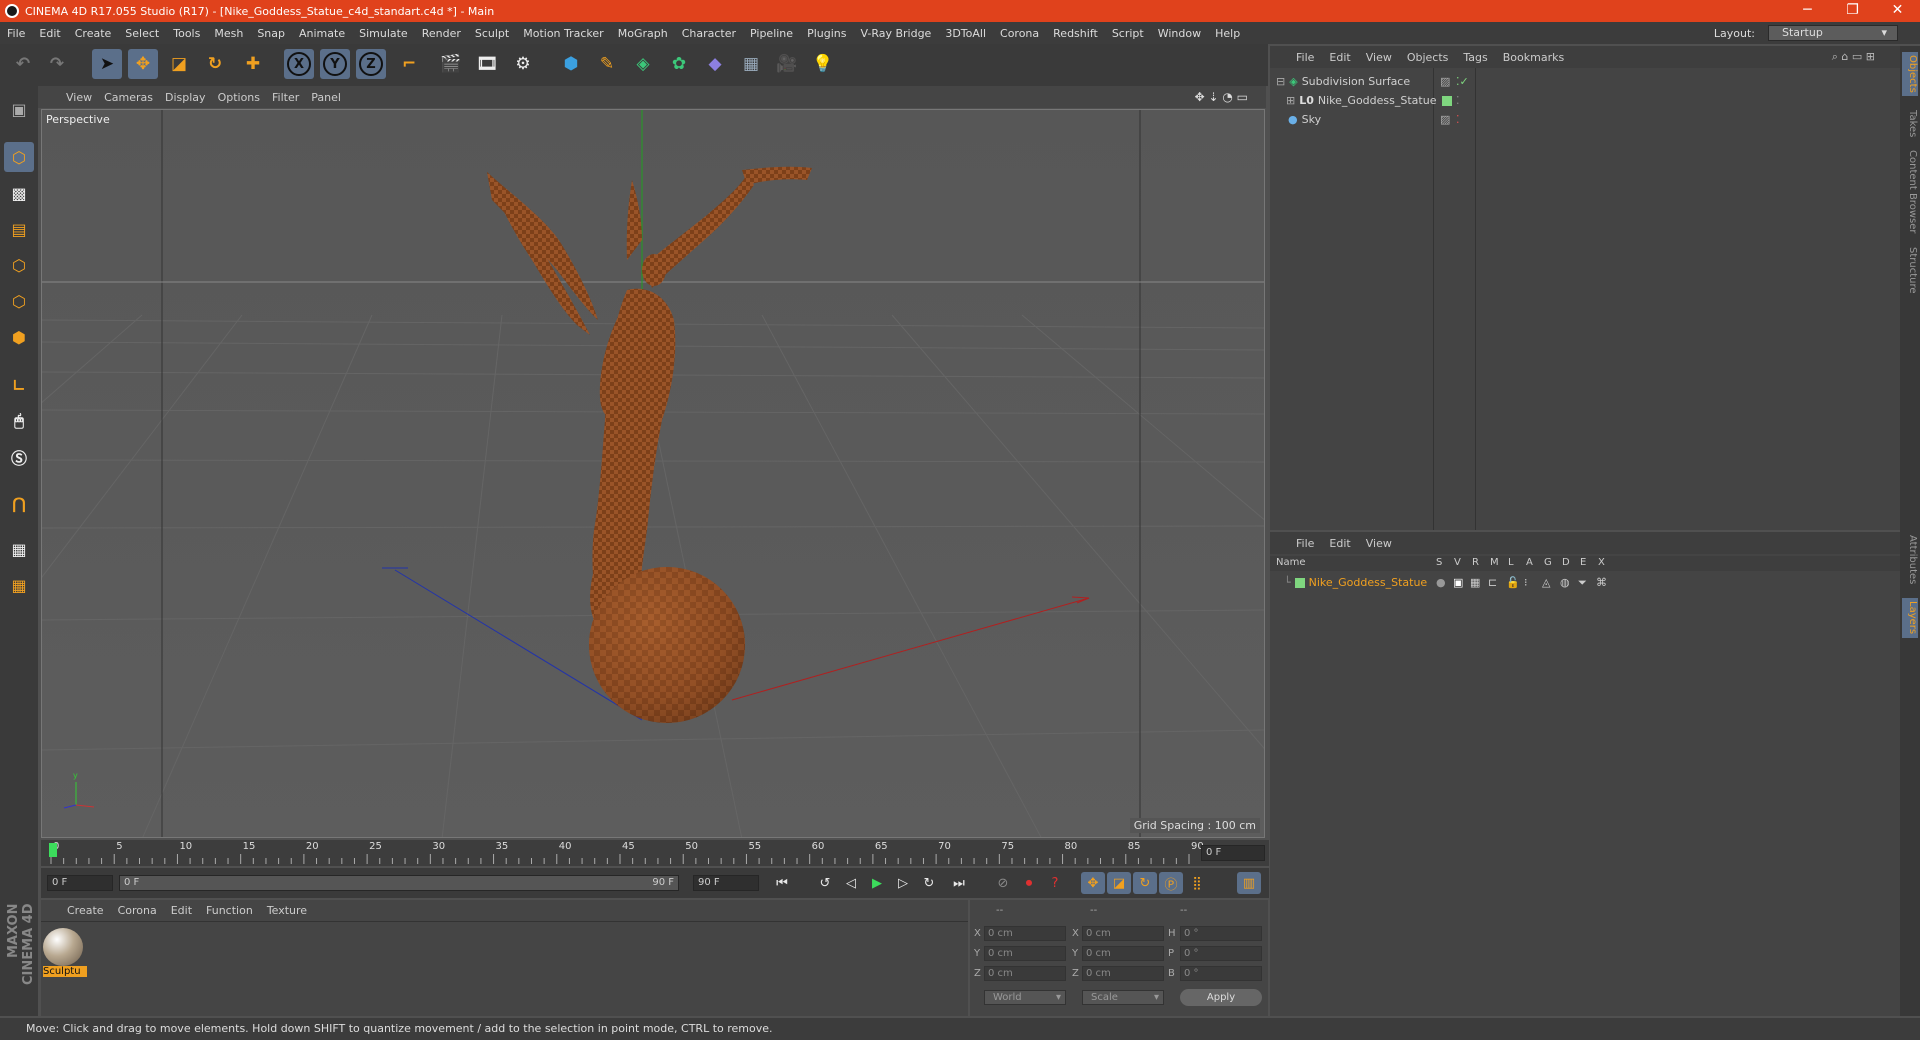  Describe the element at coordinates (1197, 883) in the screenshot. I see `key-pla-icon: ⣿` at that location.